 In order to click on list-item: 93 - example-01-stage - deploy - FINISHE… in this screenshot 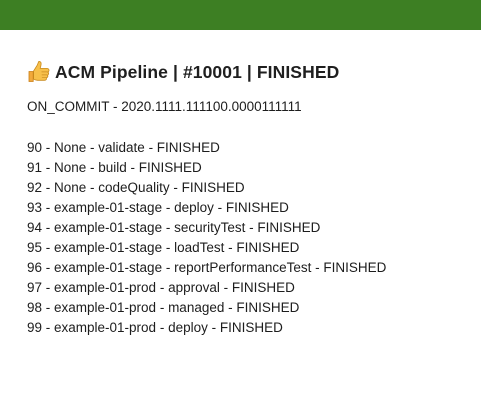, I will do `click(158, 207)`.